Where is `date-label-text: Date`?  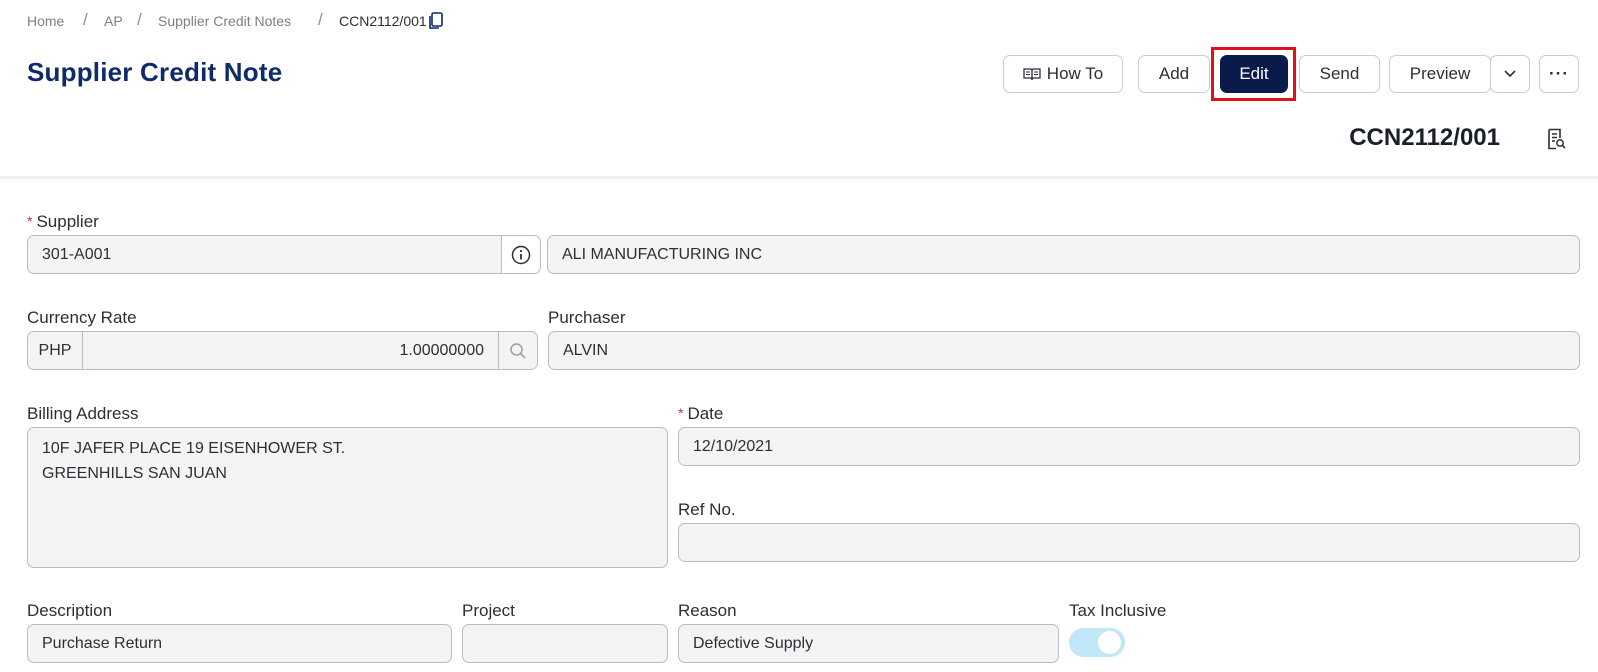
date-label-text: Date is located at coordinates (705, 413).